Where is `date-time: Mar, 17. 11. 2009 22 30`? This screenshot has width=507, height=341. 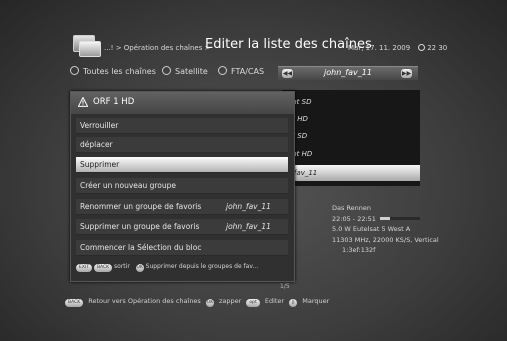
date-time: Mar, 17. 11. 2009 22 30 is located at coordinates (397, 48).